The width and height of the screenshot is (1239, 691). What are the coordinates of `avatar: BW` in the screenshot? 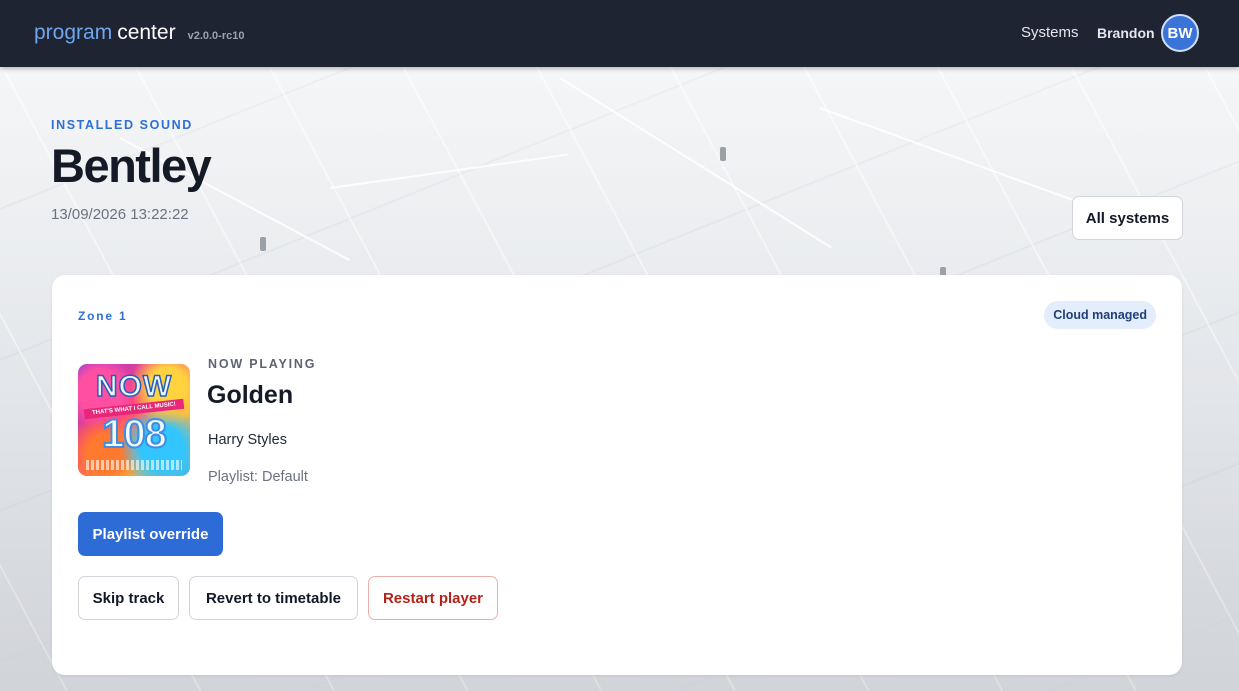 It's located at (1180, 33).